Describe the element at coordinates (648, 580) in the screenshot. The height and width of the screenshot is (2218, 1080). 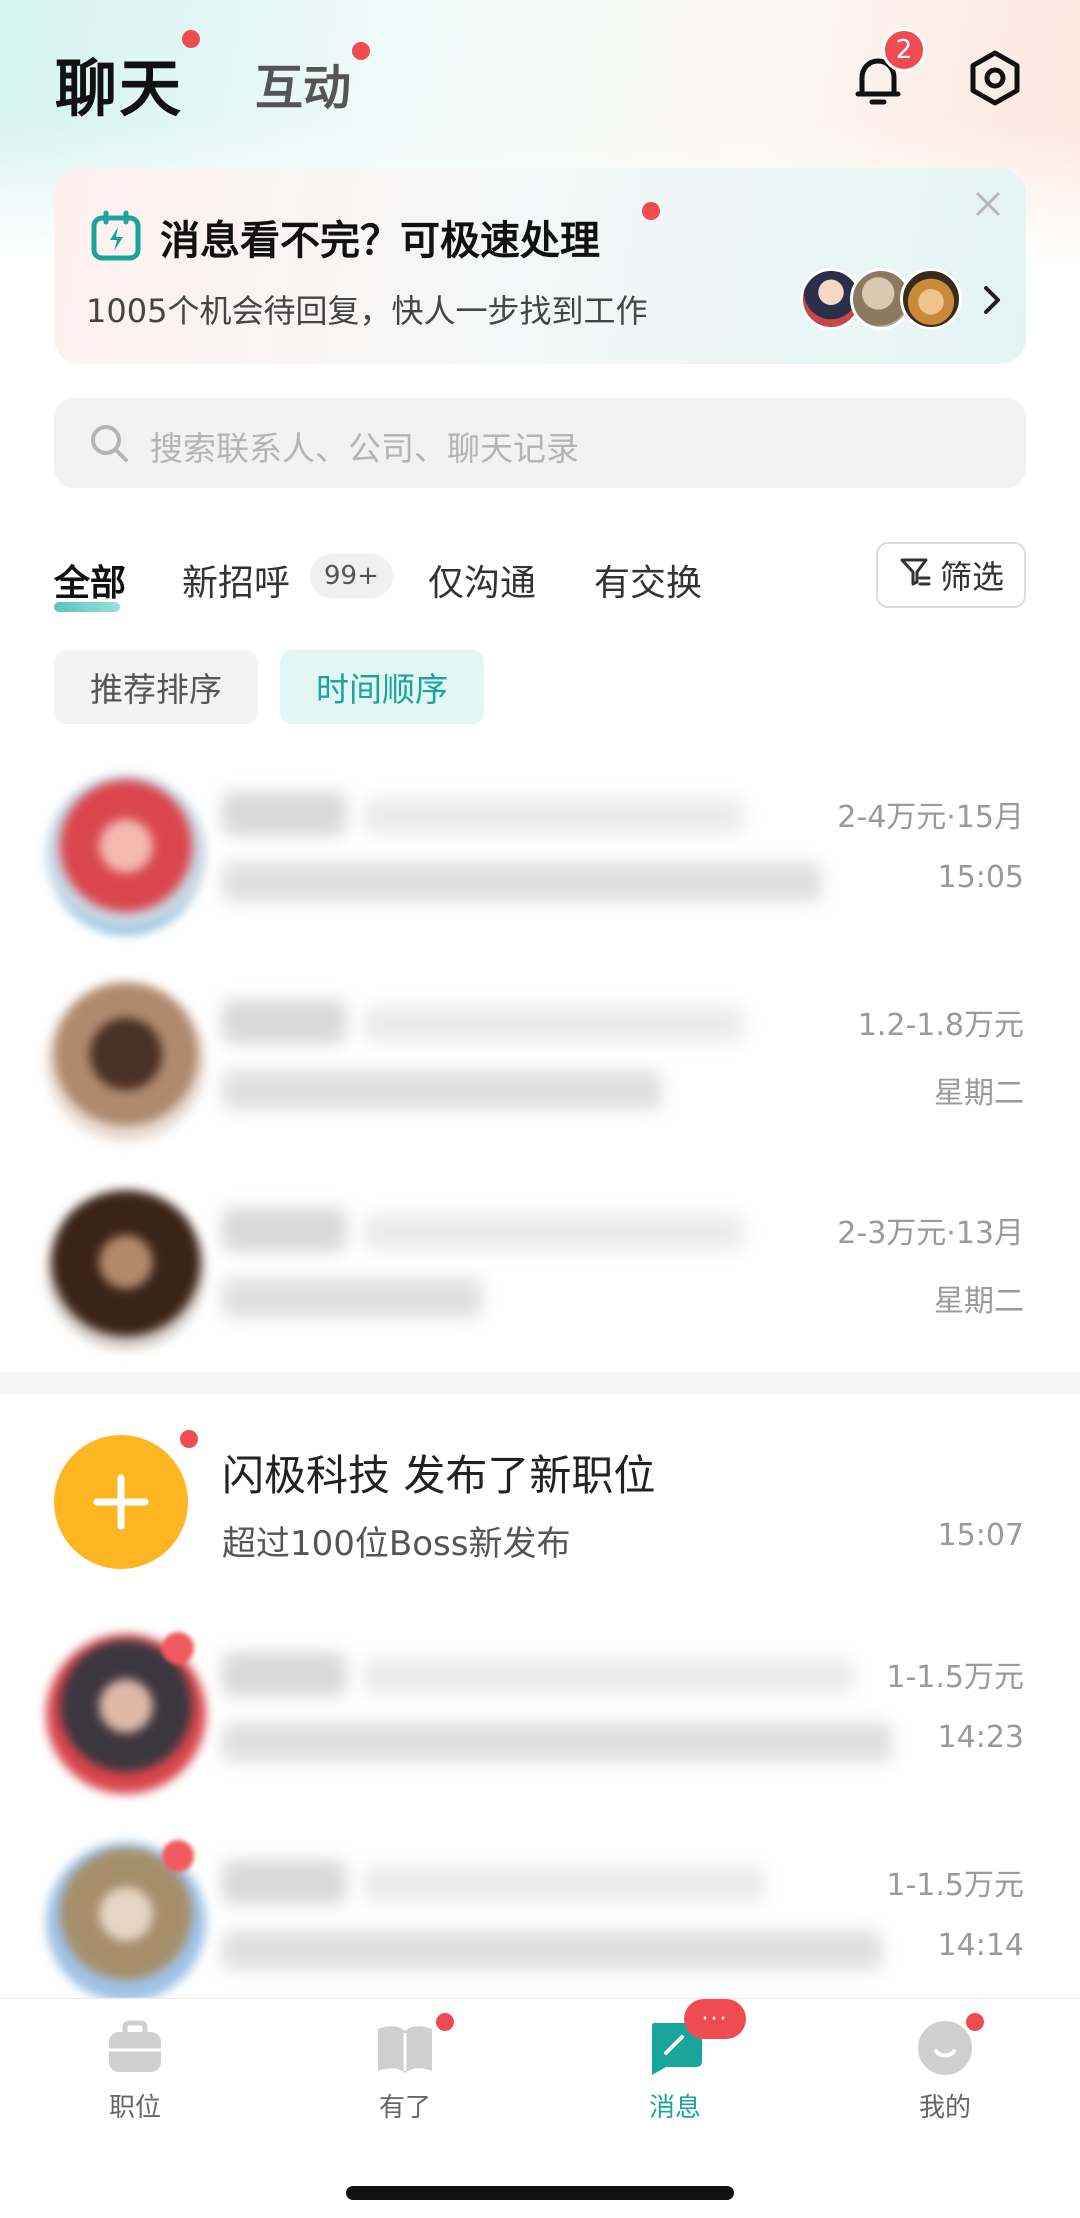
I see `tab-exchanged: 有交换` at that location.